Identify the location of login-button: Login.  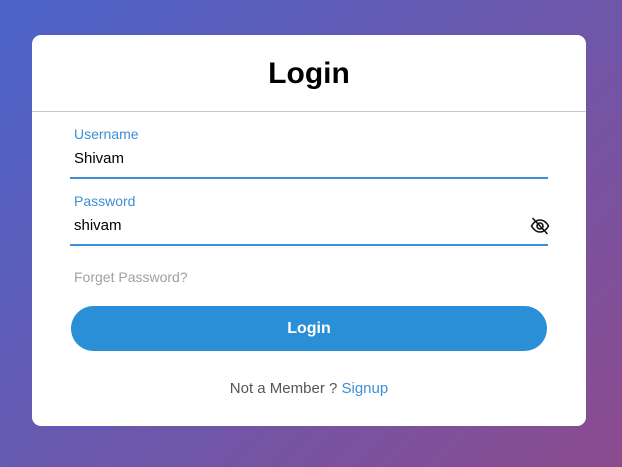
(309, 328).